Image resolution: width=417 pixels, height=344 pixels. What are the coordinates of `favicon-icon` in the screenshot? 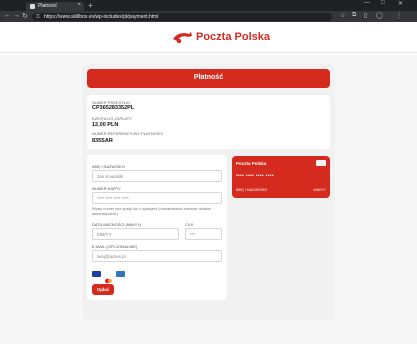 It's located at (32, 6).